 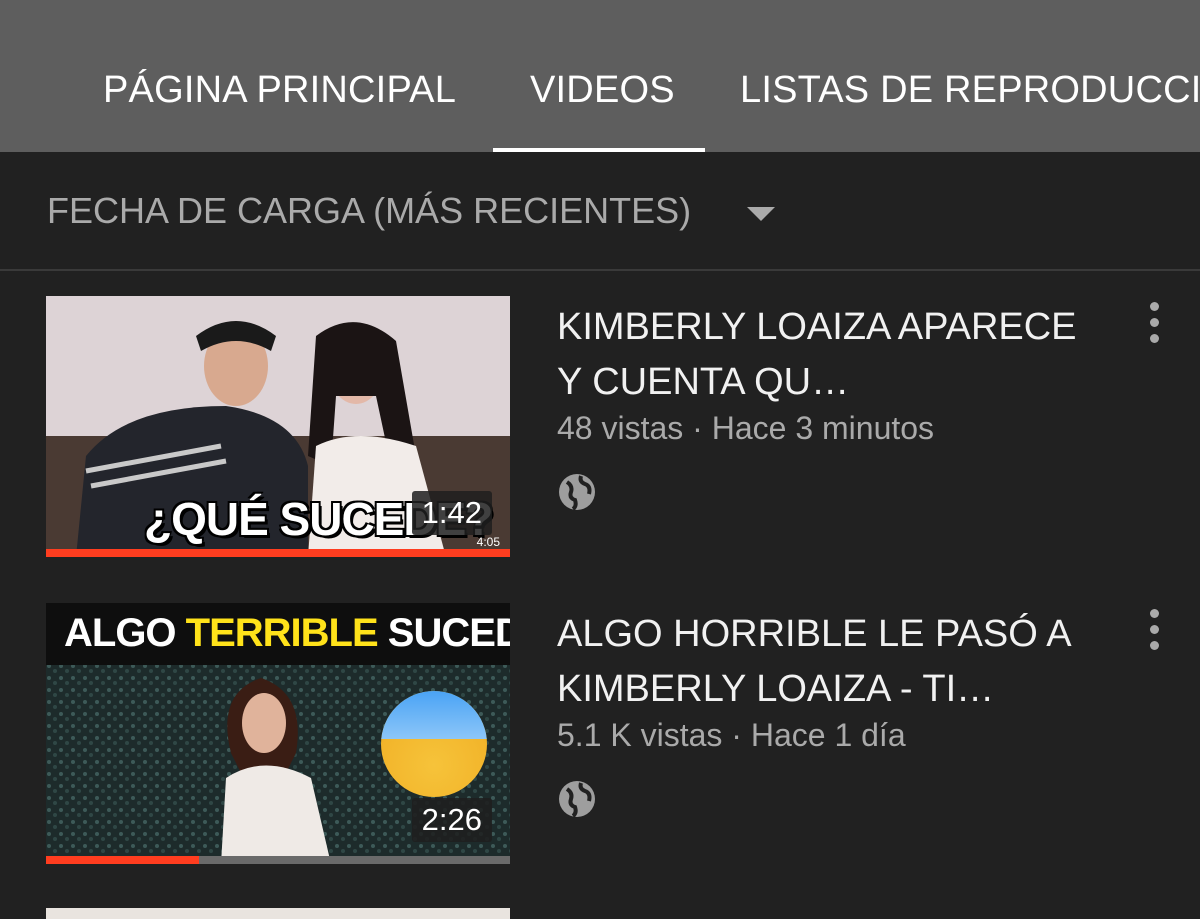 I want to click on sort-dropdown: FECHA DE CARGA (MÁS RECIENTES), so click(x=369, y=211).